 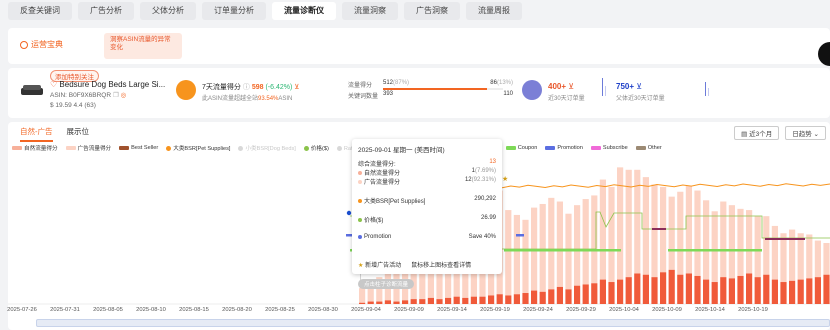 I want to click on tooltip-score-value: 13, so click(x=492, y=162).